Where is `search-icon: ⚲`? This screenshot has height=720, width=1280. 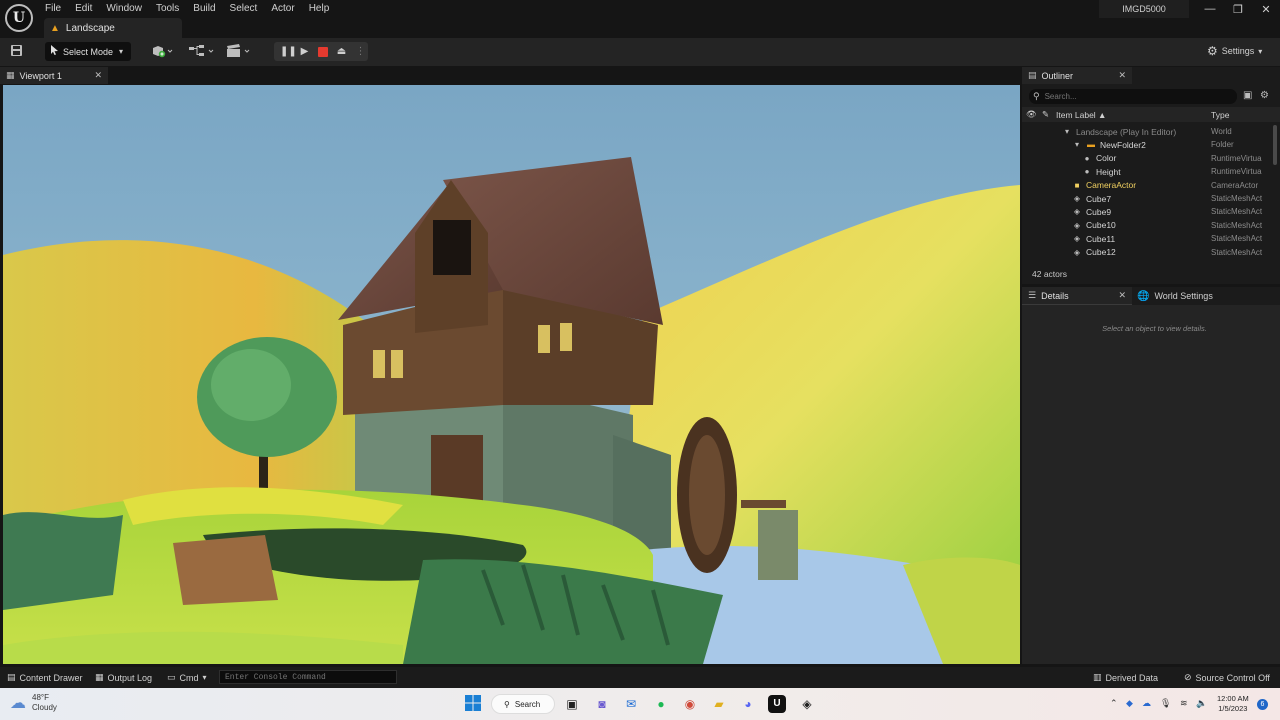
search-icon: ⚲ is located at coordinates (507, 704).